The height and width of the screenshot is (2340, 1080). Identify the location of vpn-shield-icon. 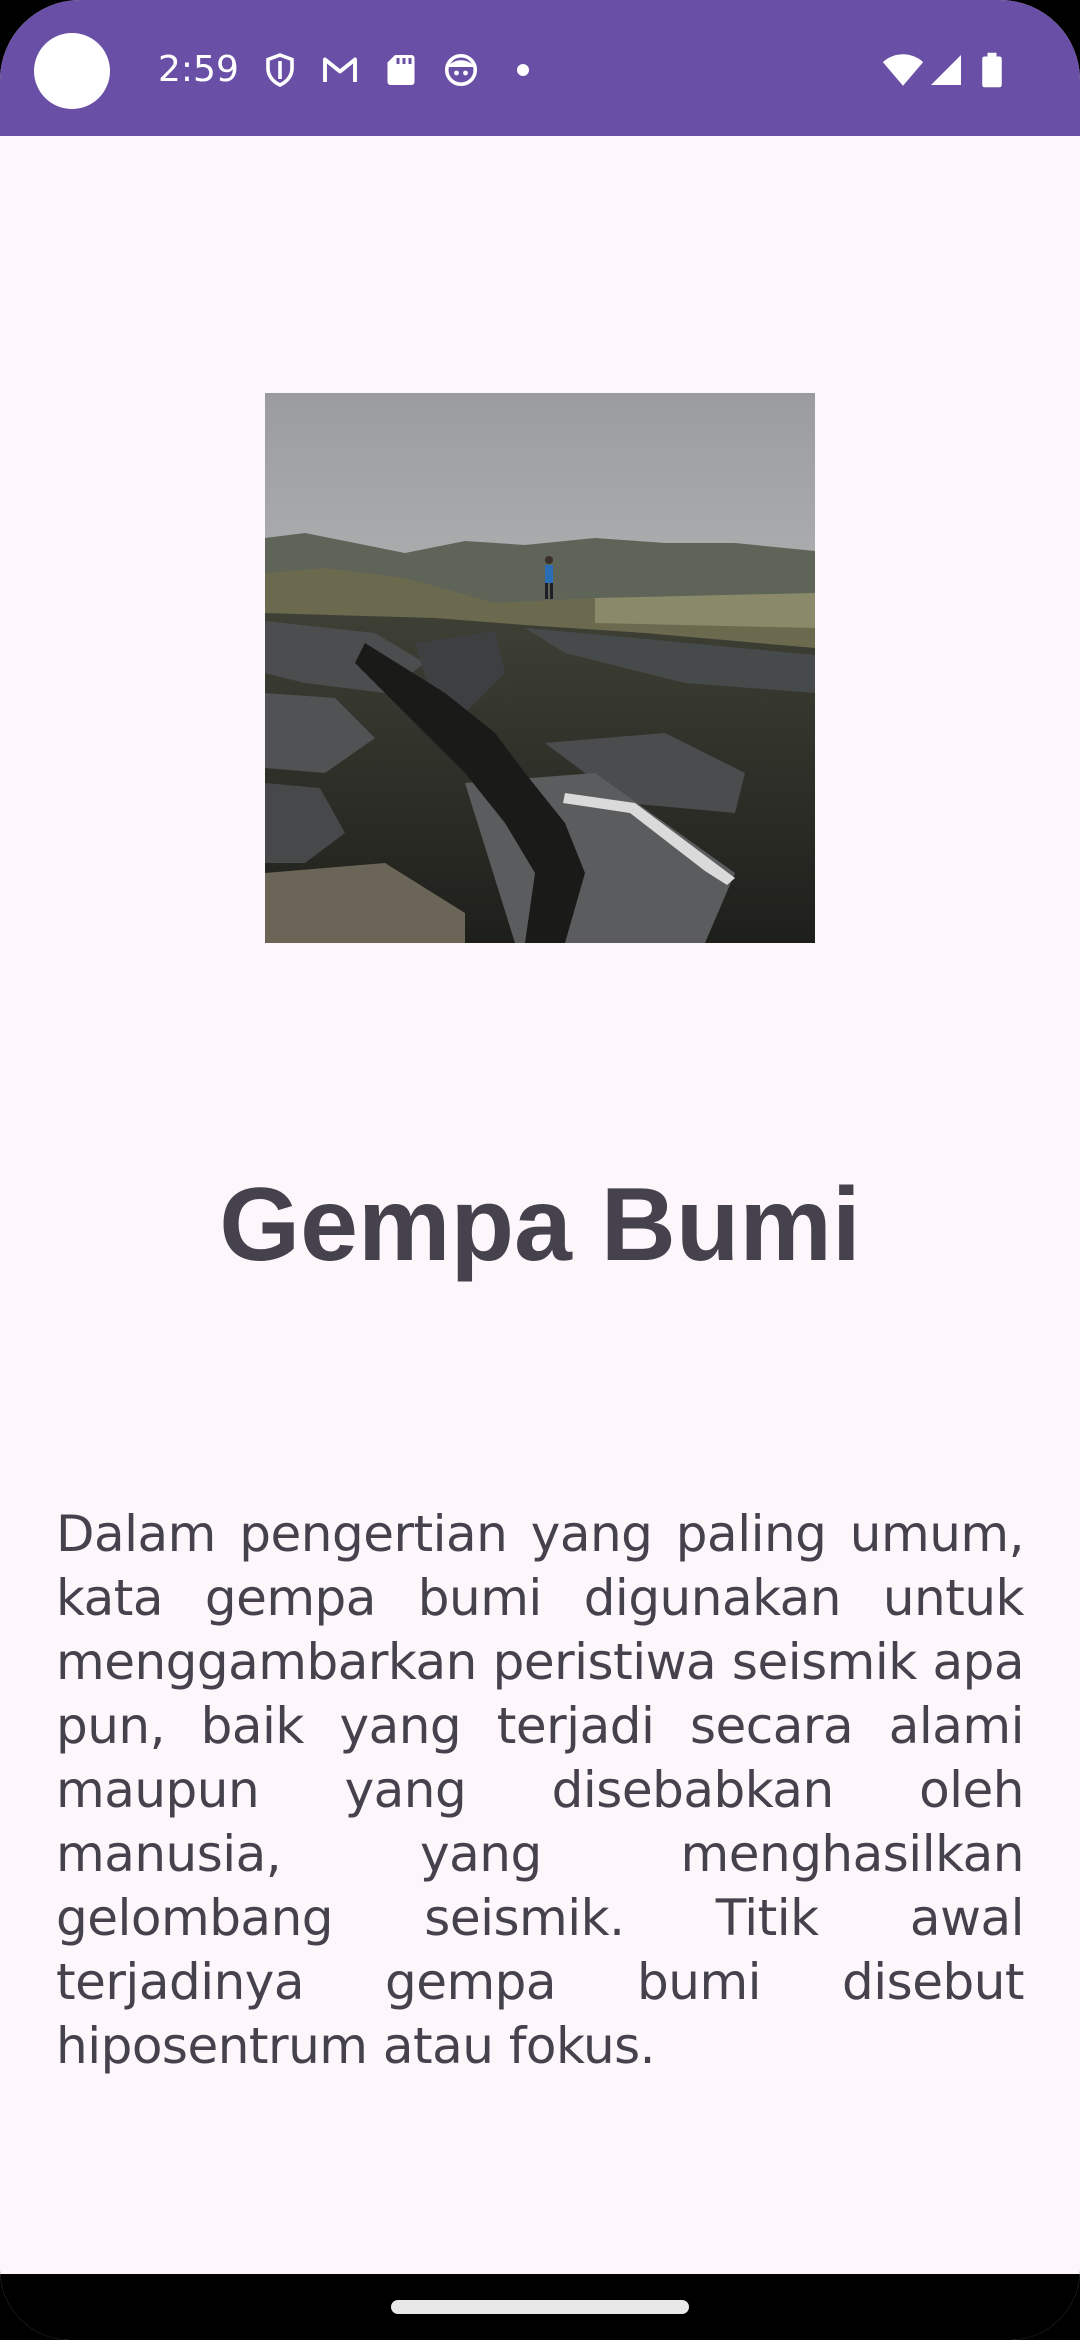
(280, 70).